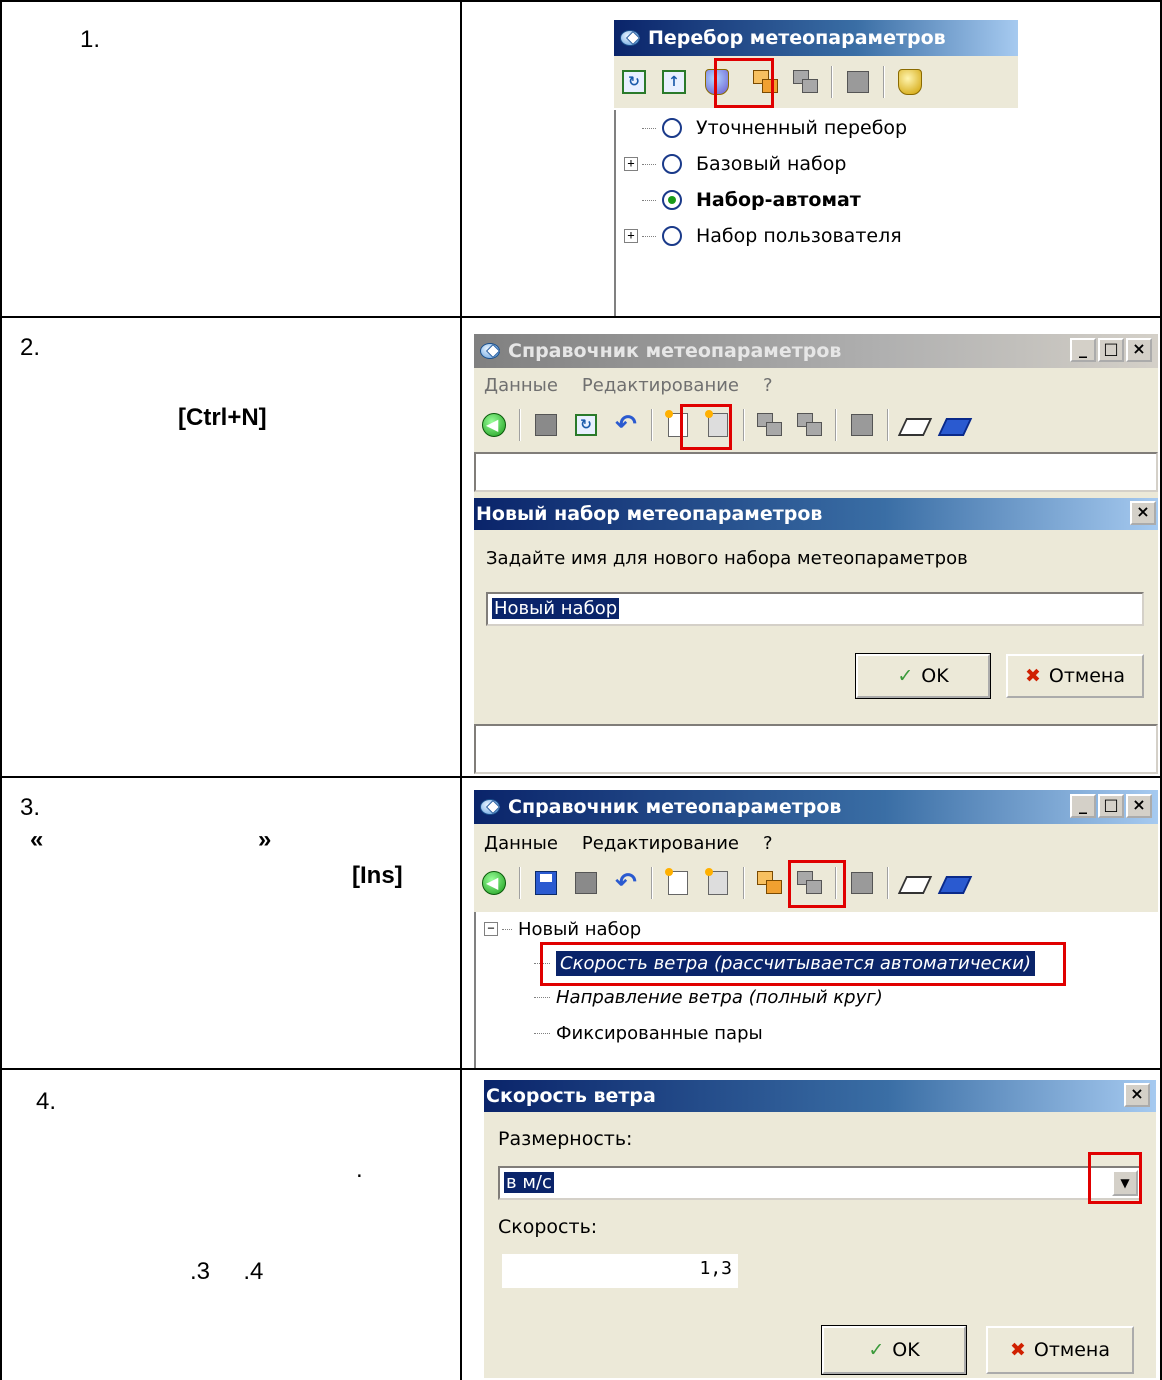 Image resolution: width=1162 pixels, height=1380 pixels. Describe the element at coordinates (30, 807) in the screenshot. I see `step-number: 3.` at that location.